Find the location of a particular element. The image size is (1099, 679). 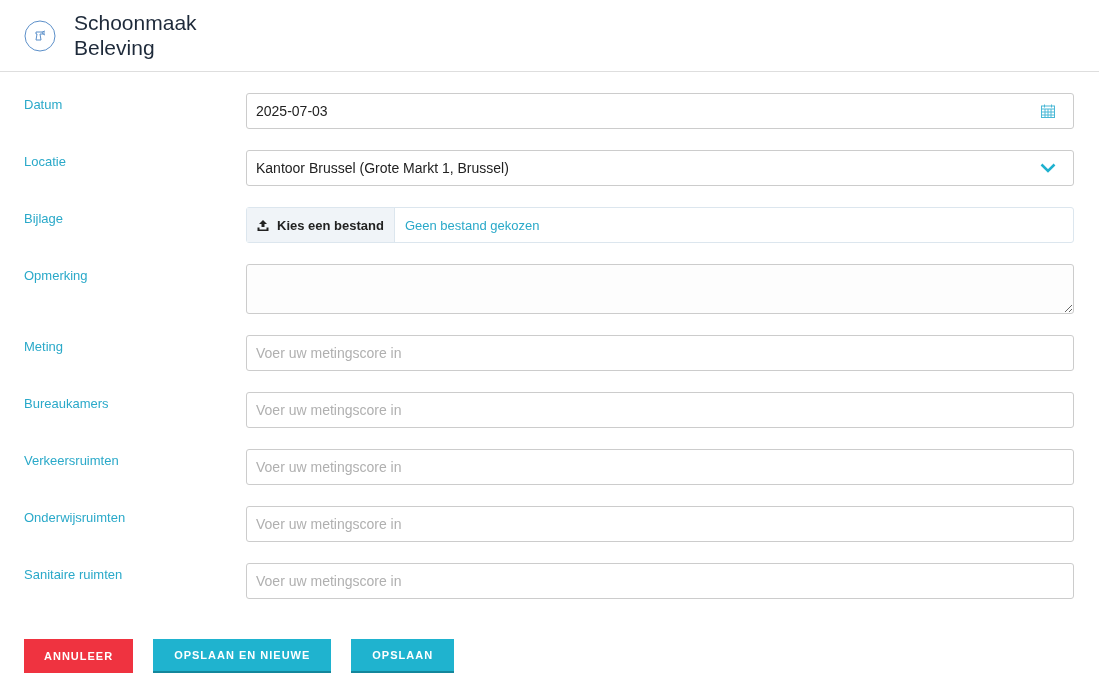

location-dropdown: Kantoor Brussel (Grote Markt 1, Brussel) is located at coordinates (660, 168).